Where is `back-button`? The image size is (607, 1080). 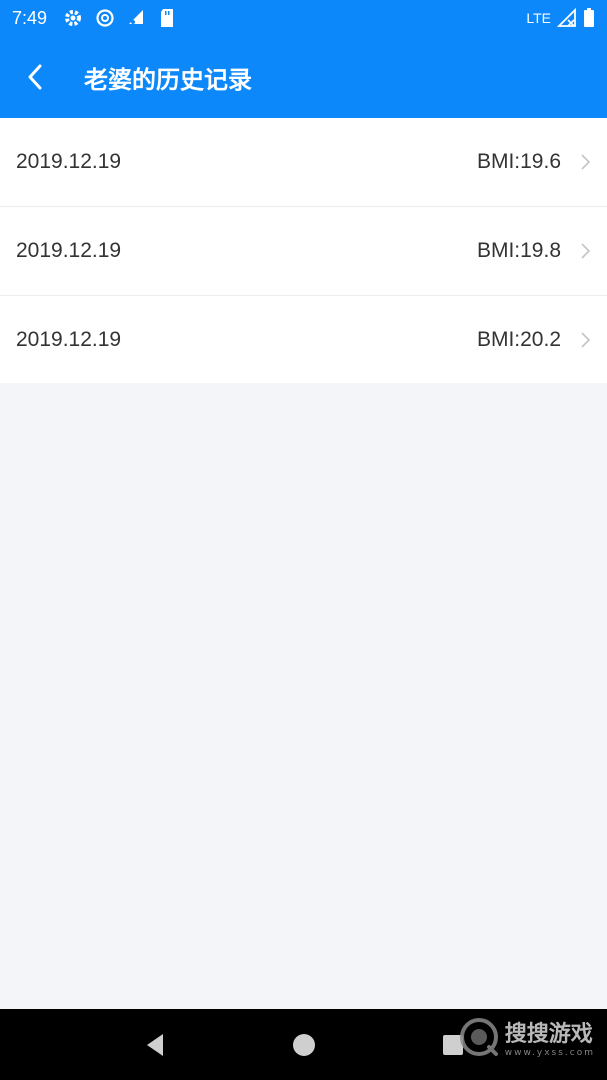
back-button is located at coordinates (36, 77).